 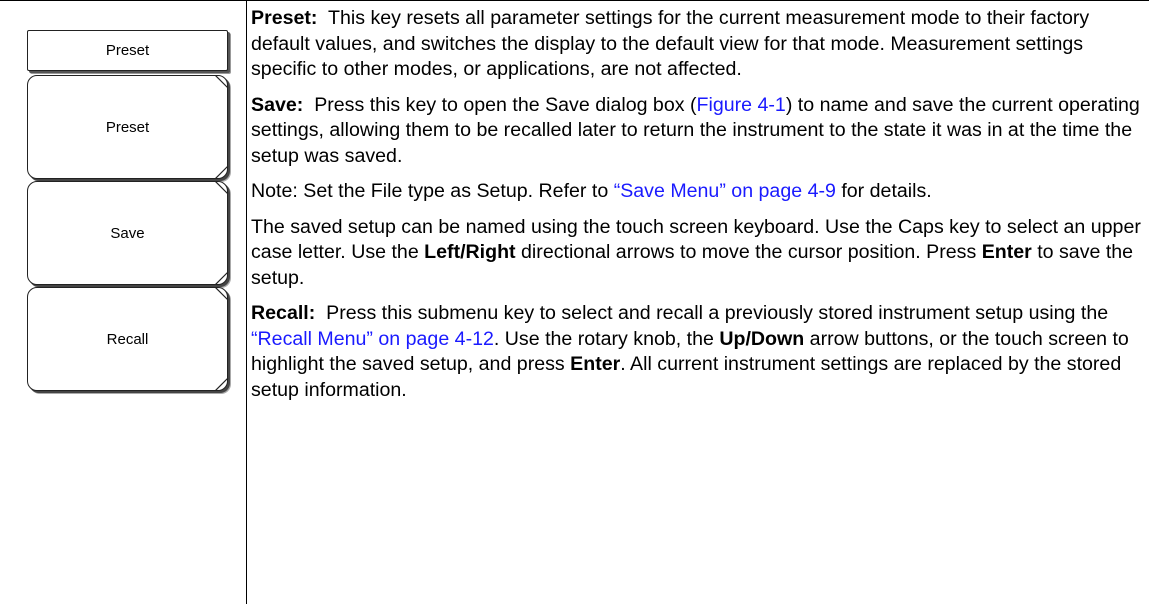 I want to click on save-key: Save, so click(x=128, y=233).